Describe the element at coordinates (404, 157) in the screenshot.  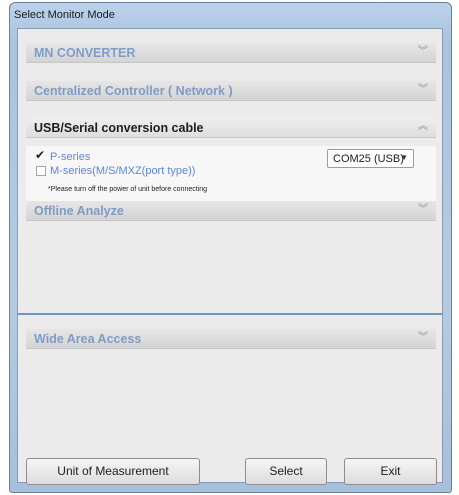
I see `triangle-down-icon: ▼` at that location.